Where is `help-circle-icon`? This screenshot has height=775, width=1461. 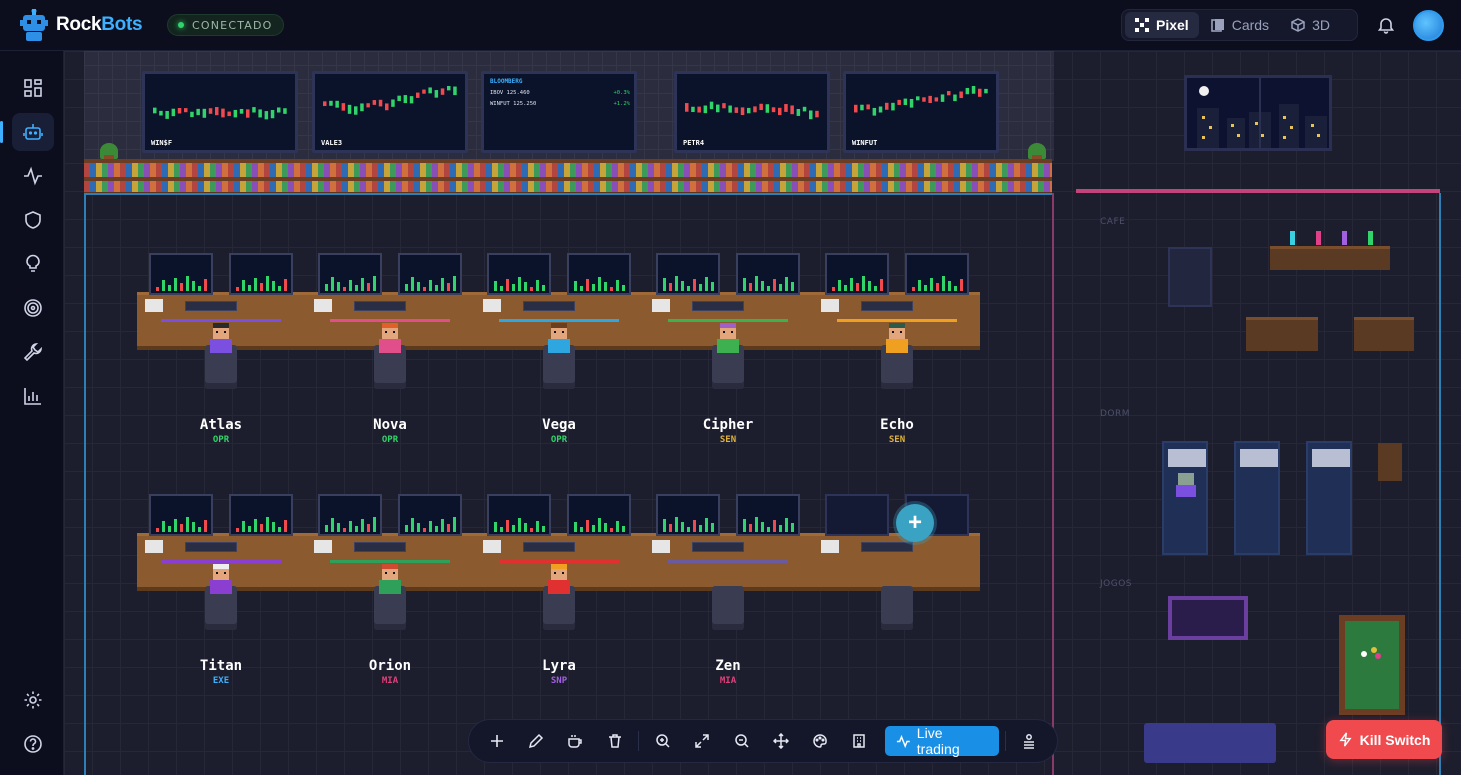 help-circle-icon is located at coordinates (33, 744).